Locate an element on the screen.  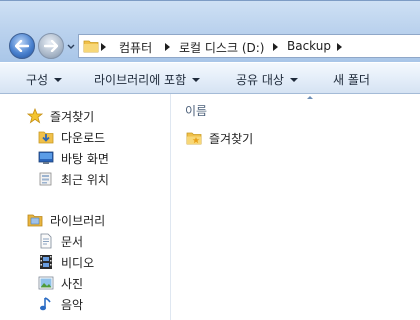
include-in-library-button: 라이브러리에 포함 is located at coordinates (147, 79).